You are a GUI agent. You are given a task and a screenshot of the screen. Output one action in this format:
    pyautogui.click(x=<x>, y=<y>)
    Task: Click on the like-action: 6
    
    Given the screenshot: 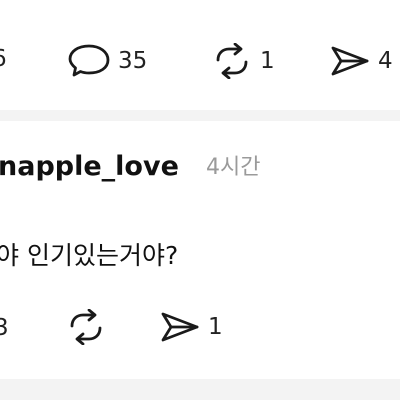 What is the action you would take?
    pyautogui.click(x=3, y=59)
    